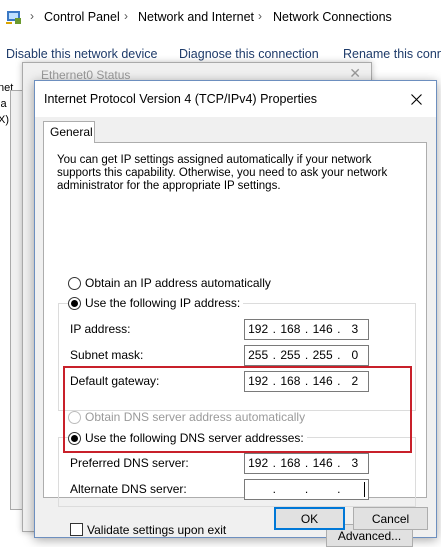  Describe the element at coordinates (195, 417) in the screenshot. I see `dns-auto-label: Obtain DNS server address automatically` at that location.